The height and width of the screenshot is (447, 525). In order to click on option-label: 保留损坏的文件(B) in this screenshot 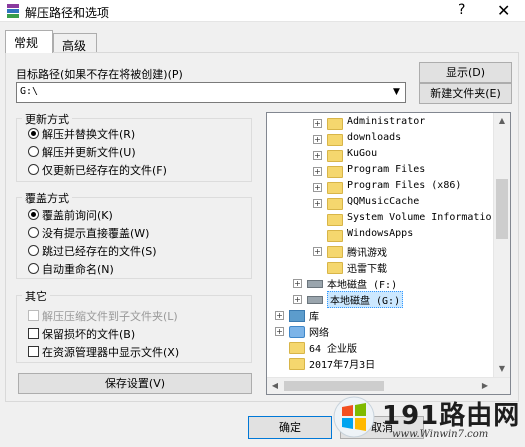, I will do `click(89, 334)`.